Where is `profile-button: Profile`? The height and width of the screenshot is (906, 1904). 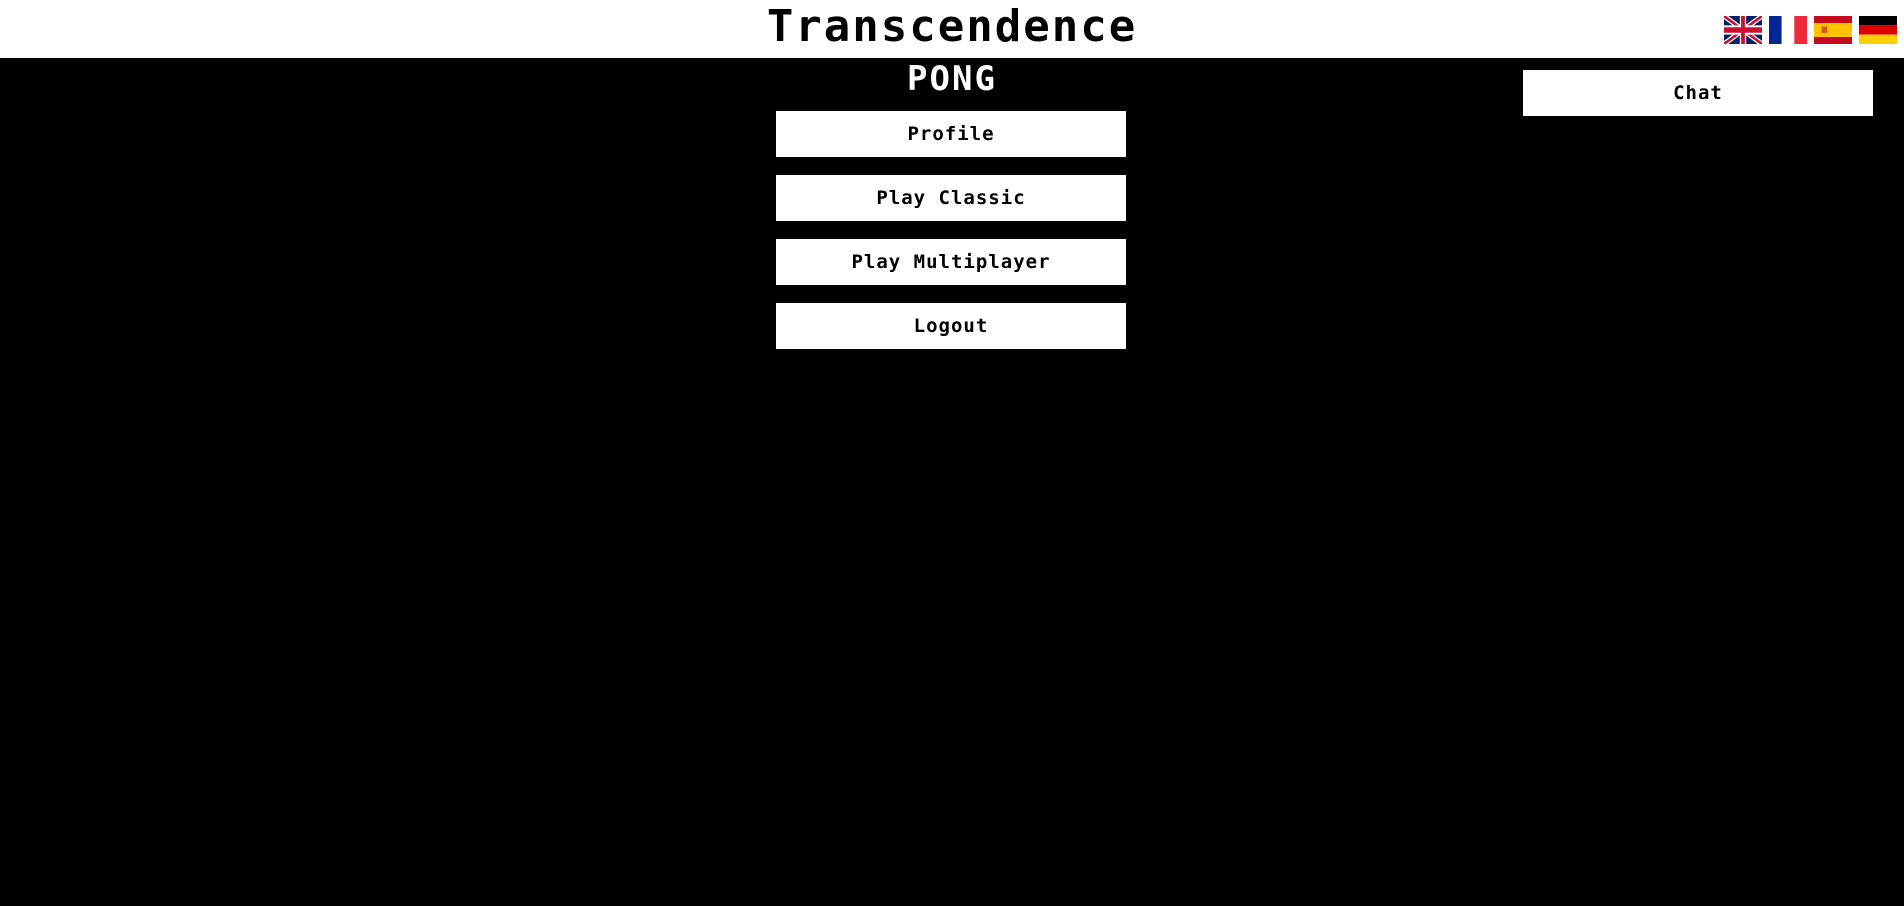
profile-button: Profile is located at coordinates (951, 134).